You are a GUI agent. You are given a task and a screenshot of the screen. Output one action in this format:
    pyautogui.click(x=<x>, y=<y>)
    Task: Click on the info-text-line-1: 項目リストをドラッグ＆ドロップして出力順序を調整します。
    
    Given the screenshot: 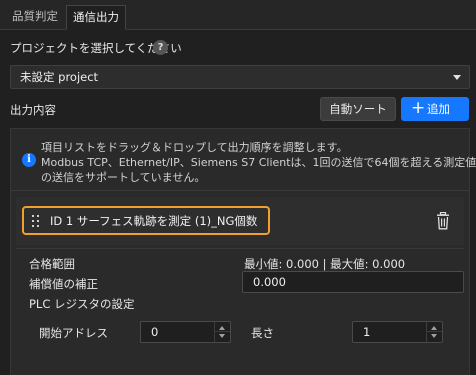 What is the action you would take?
    pyautogui.click(x=194, y=147)
    